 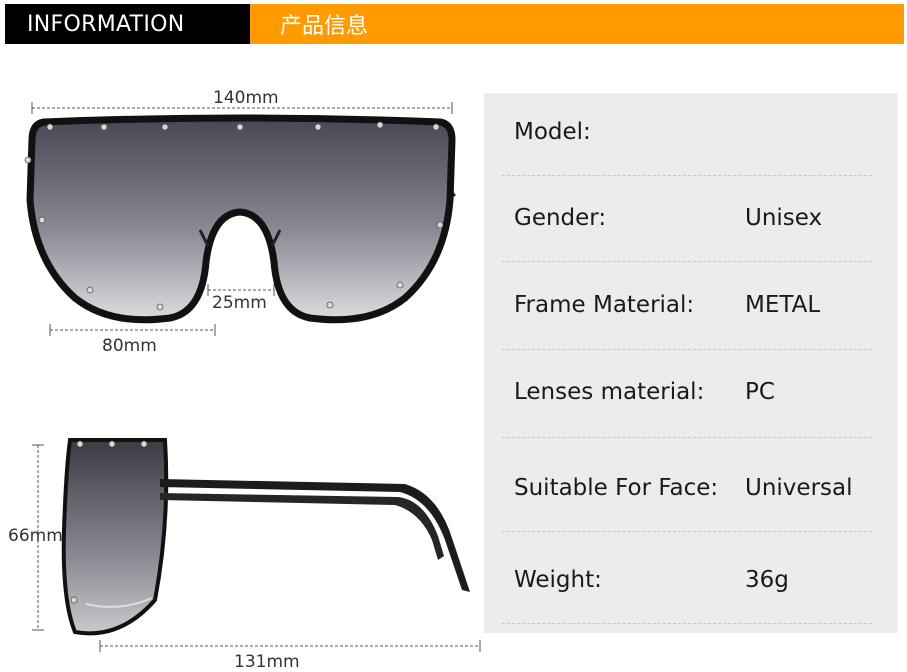 I want to click on spec-value: Unisex, so click(x=784, y=218).